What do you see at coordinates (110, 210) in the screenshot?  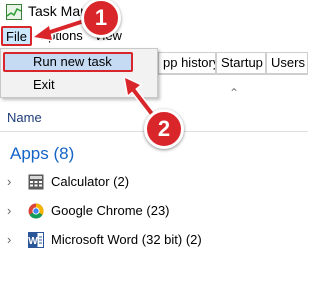 I see `process-name: Google Chrome (23)` at bounding box center [110, 210].